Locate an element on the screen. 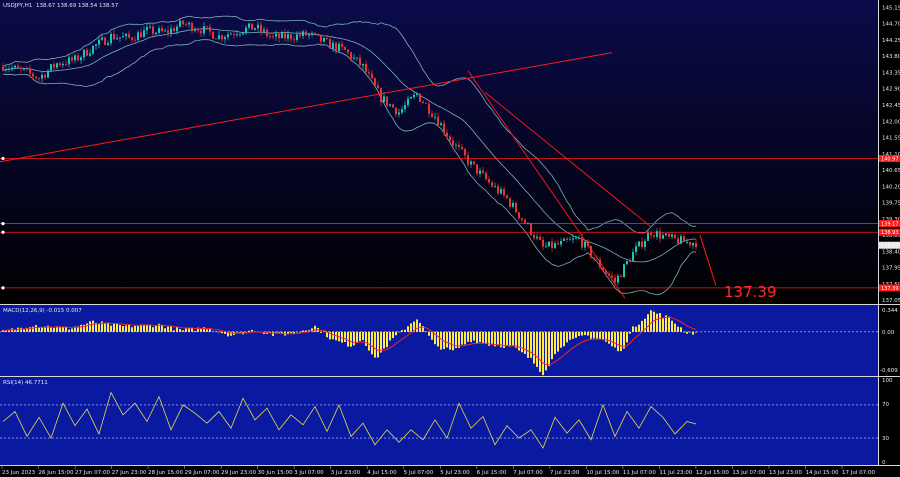 Image resolution: width=900 pixels, height=477 pixels. time-tick-label: 11 Jul 23:00 is located at coordinates (675, 473).